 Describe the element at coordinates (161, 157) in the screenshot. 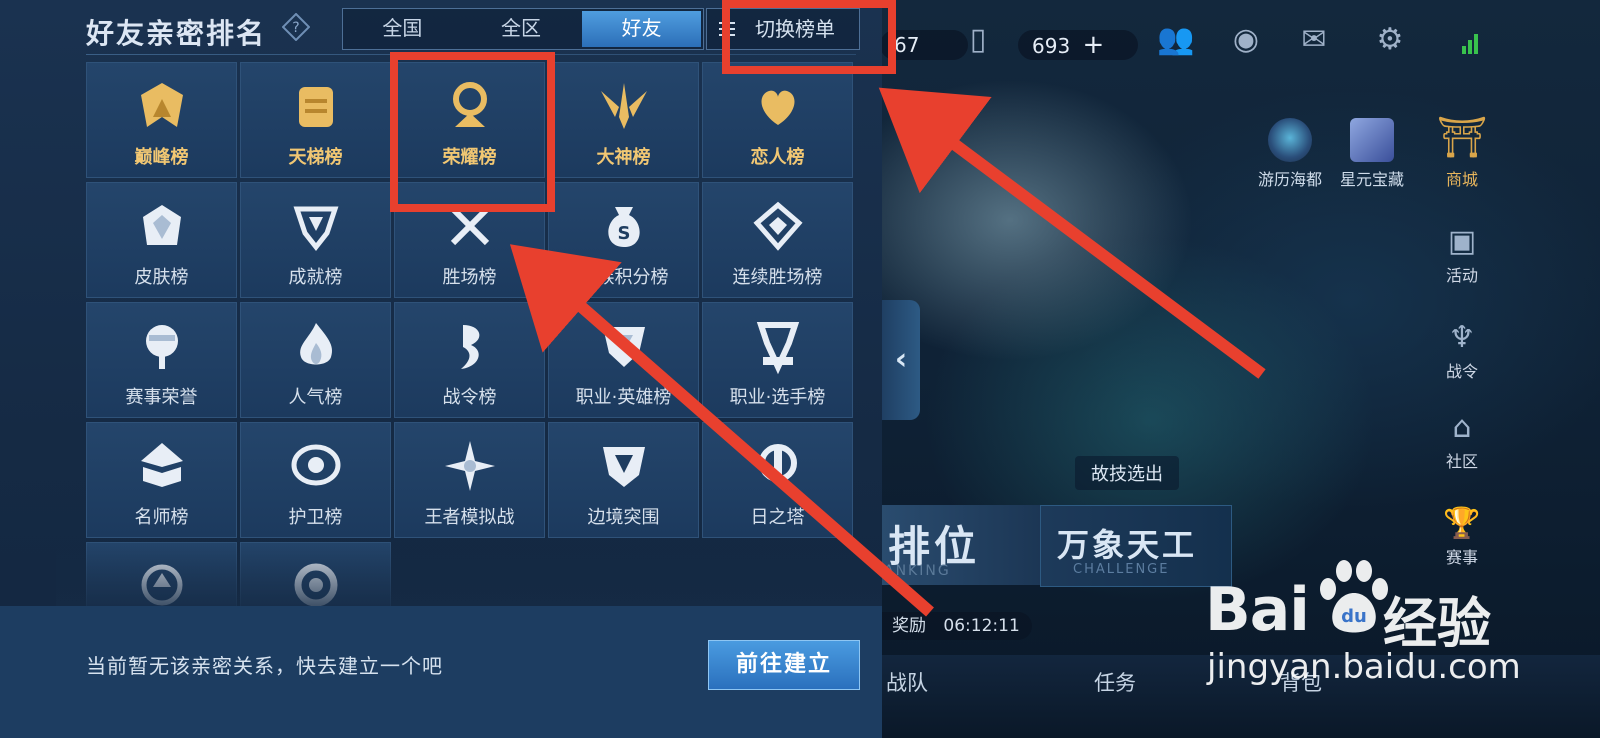

I see `ranking-label: 巅峰榜` at that location.